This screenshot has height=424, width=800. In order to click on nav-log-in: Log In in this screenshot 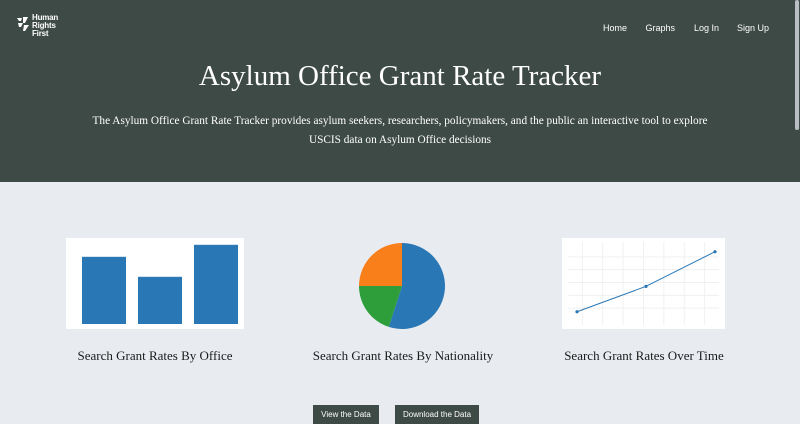, I will do `click(706, 28)`.